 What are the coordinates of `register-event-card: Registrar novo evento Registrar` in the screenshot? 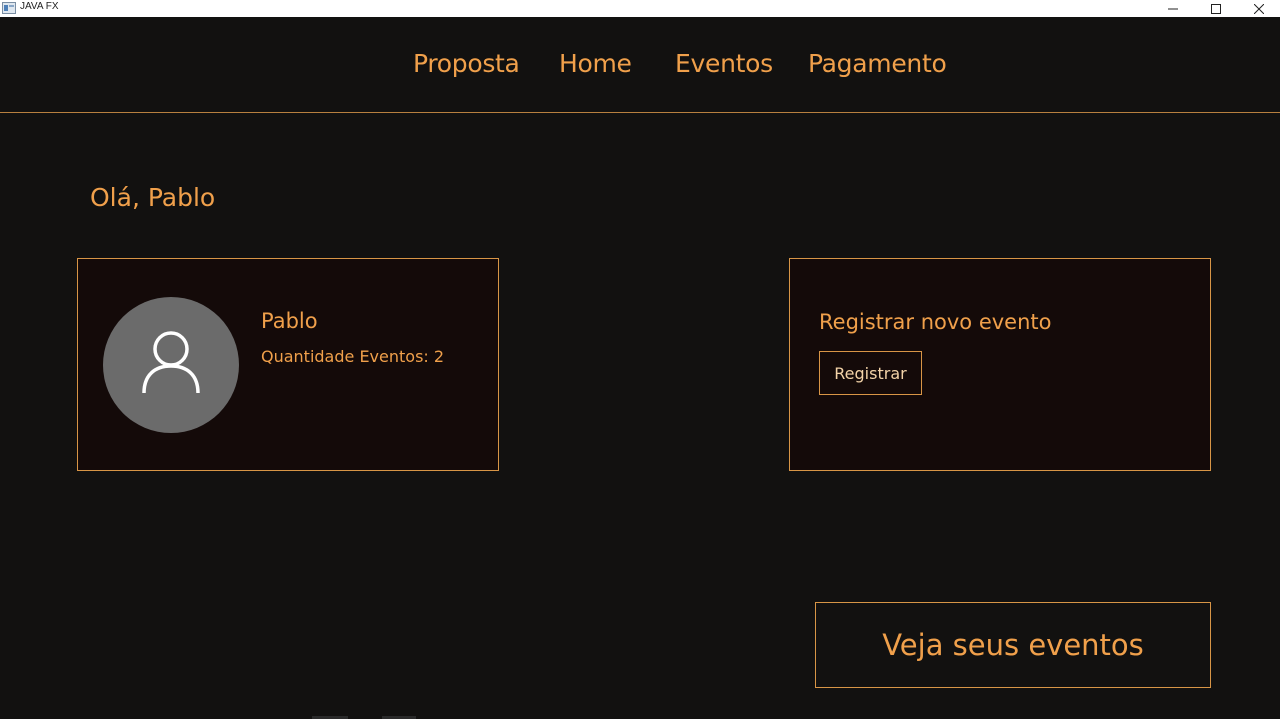 It's located at (1000, 364).